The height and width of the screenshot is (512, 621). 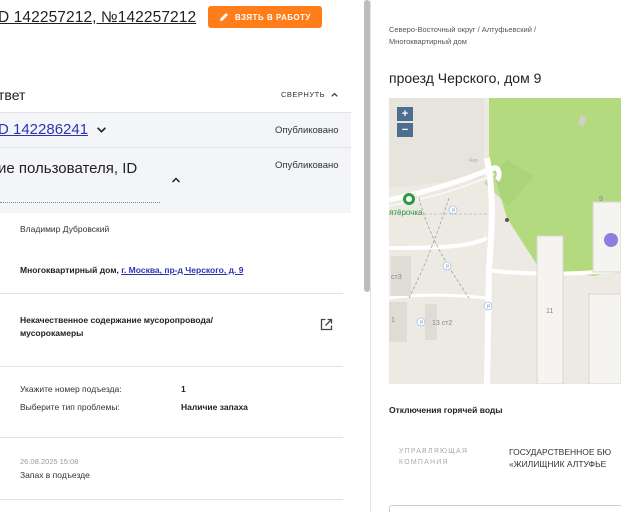 What do you see at coordinates (428, 41) in the screenshot?
I see `breadcrumb-line2: Многоквартирный дом` at bounding box center [428, 41].